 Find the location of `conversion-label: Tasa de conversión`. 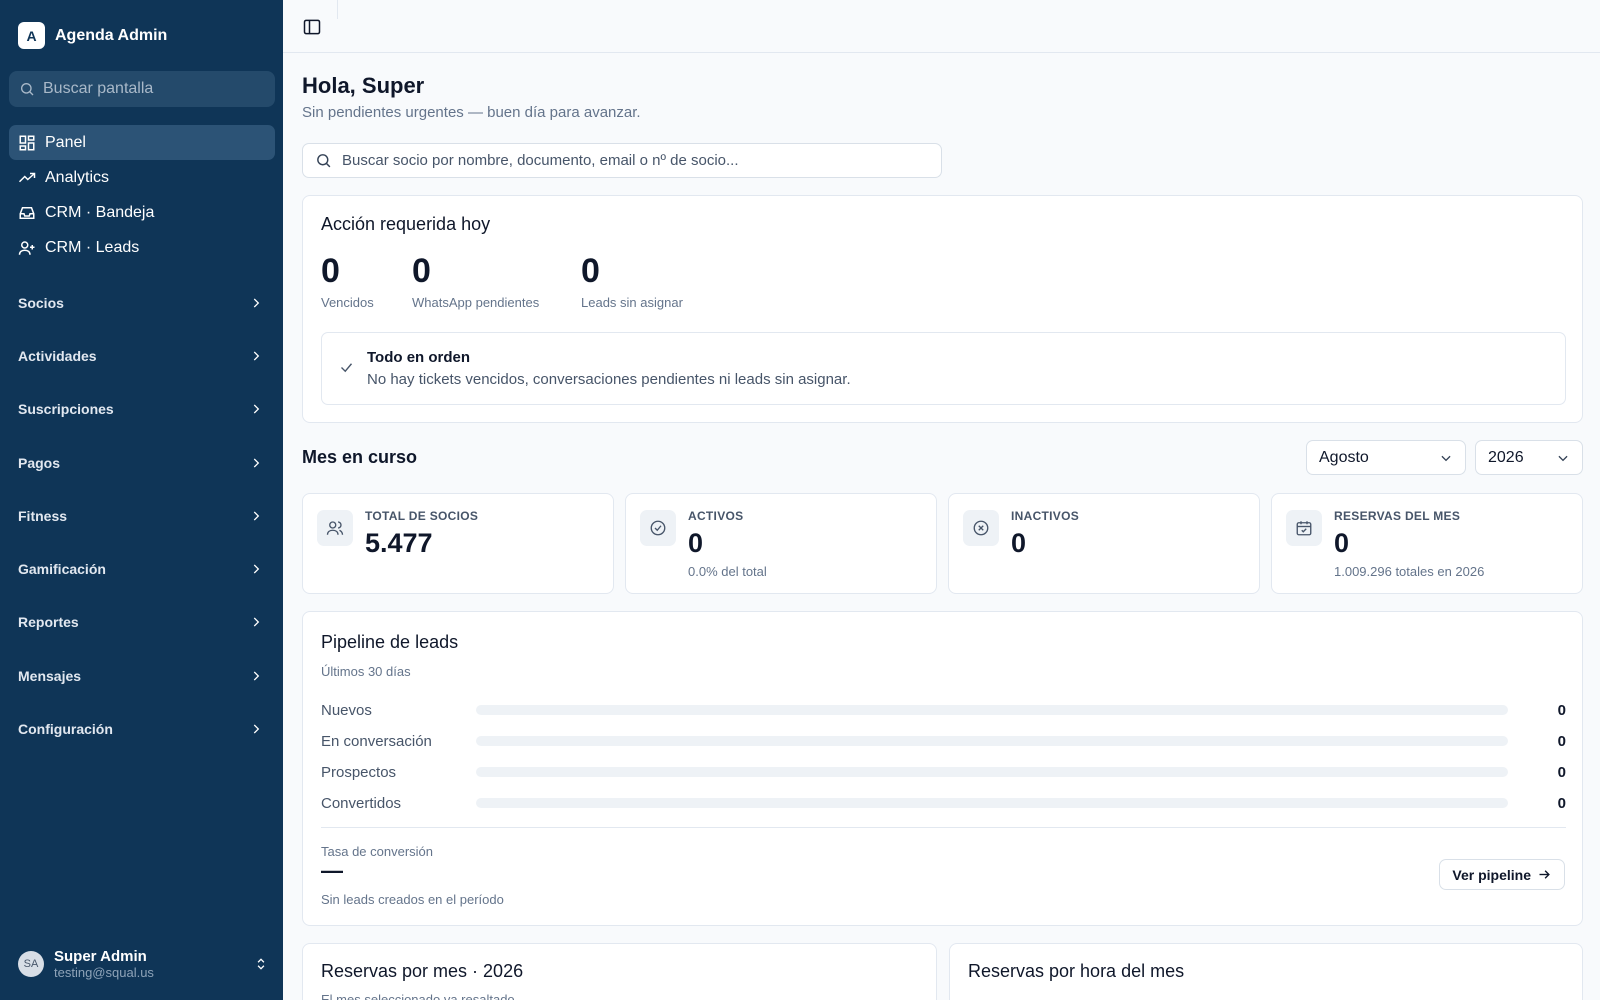

conversion-label: Tasa de conversión is located at coordinates (377, 851).